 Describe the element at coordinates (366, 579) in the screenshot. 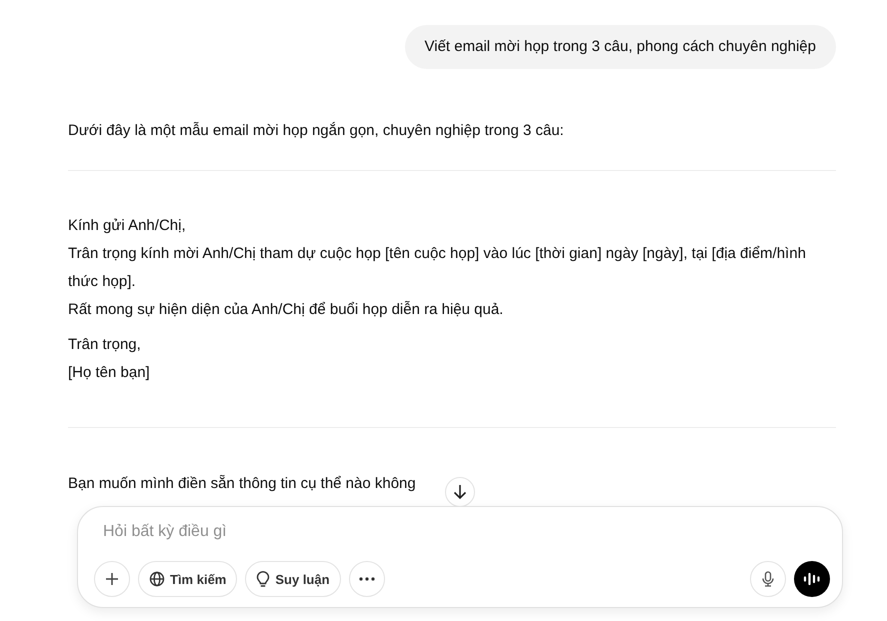

I see `more-icon` at that location.